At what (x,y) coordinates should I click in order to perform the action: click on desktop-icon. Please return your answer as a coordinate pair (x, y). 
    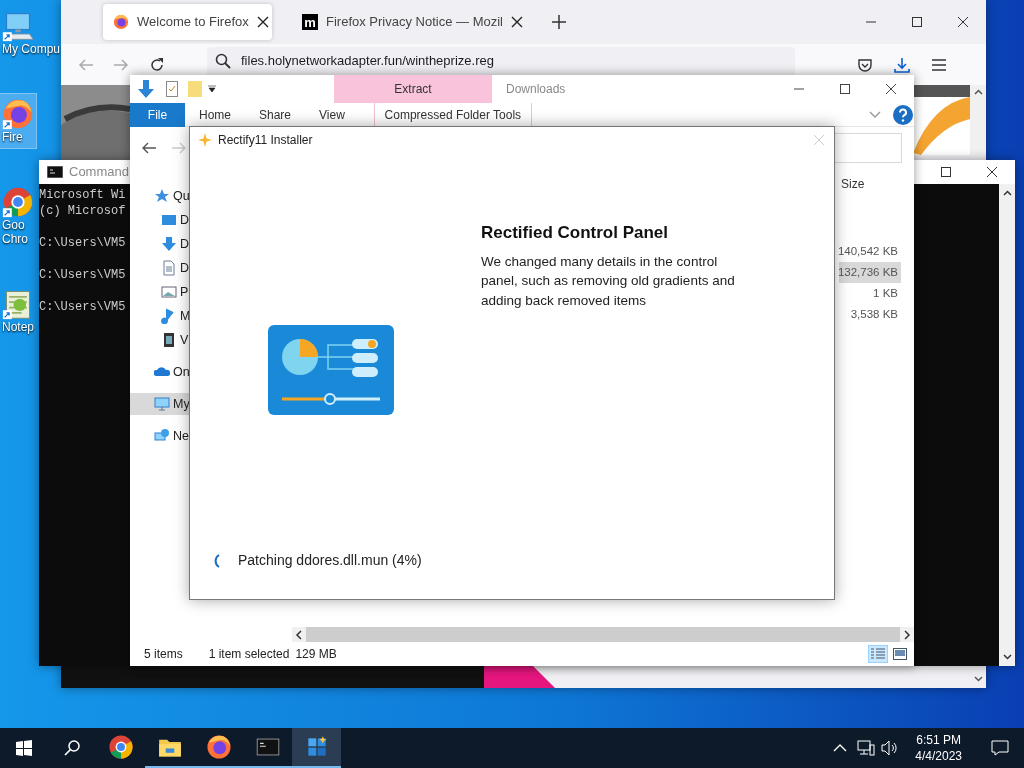
    Looking at the image, I should click on (169, 220).